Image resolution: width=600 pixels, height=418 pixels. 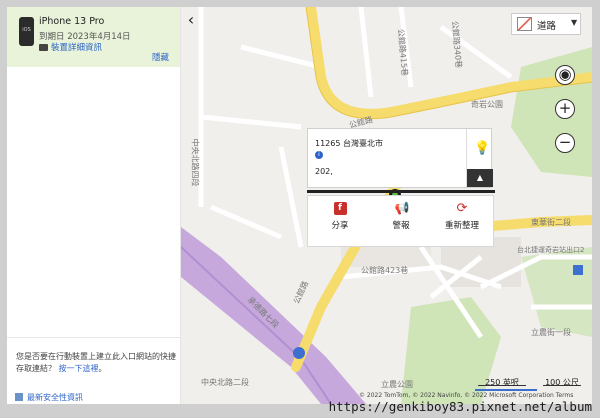 I want to click on map-type-label: 道路, so click(x=547, y=26).